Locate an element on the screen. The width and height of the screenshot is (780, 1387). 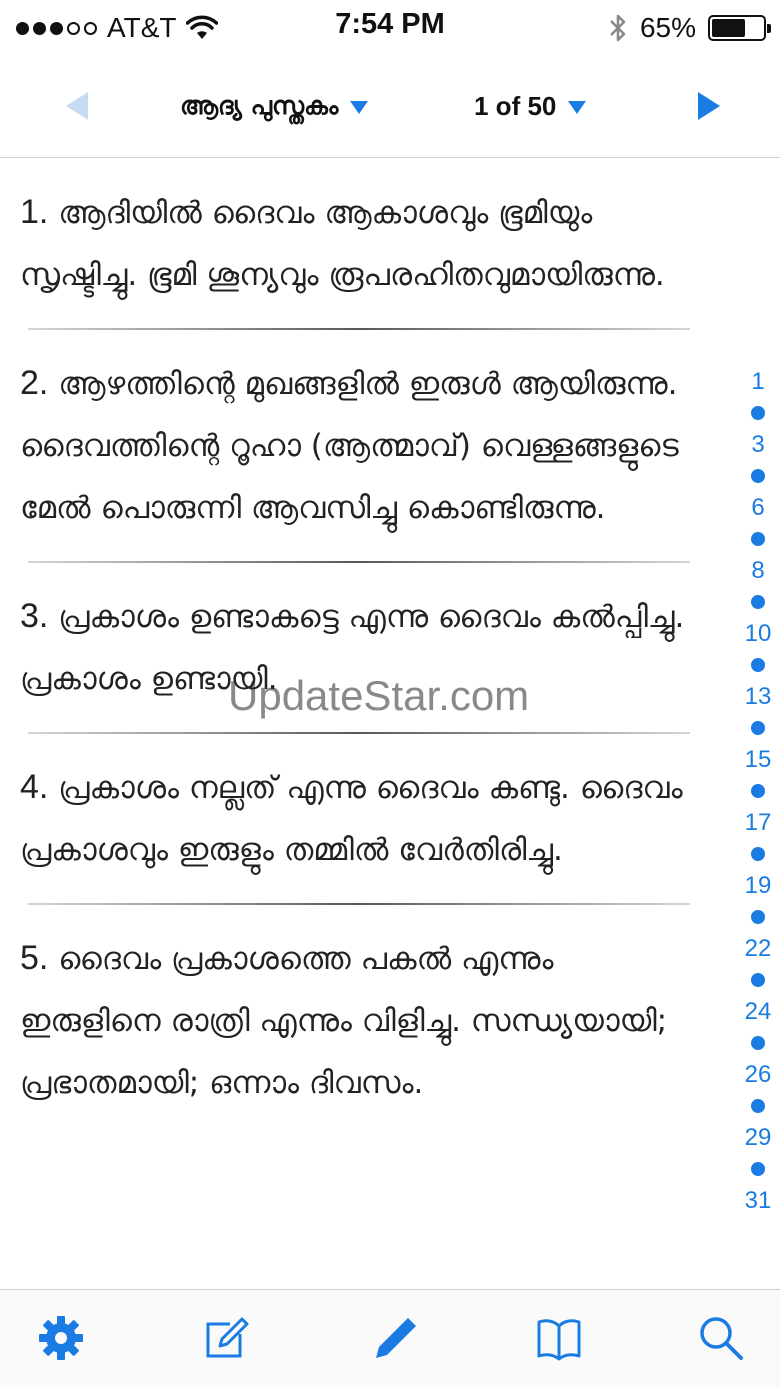
pencil-icon is located at coordinates (396, 1338).